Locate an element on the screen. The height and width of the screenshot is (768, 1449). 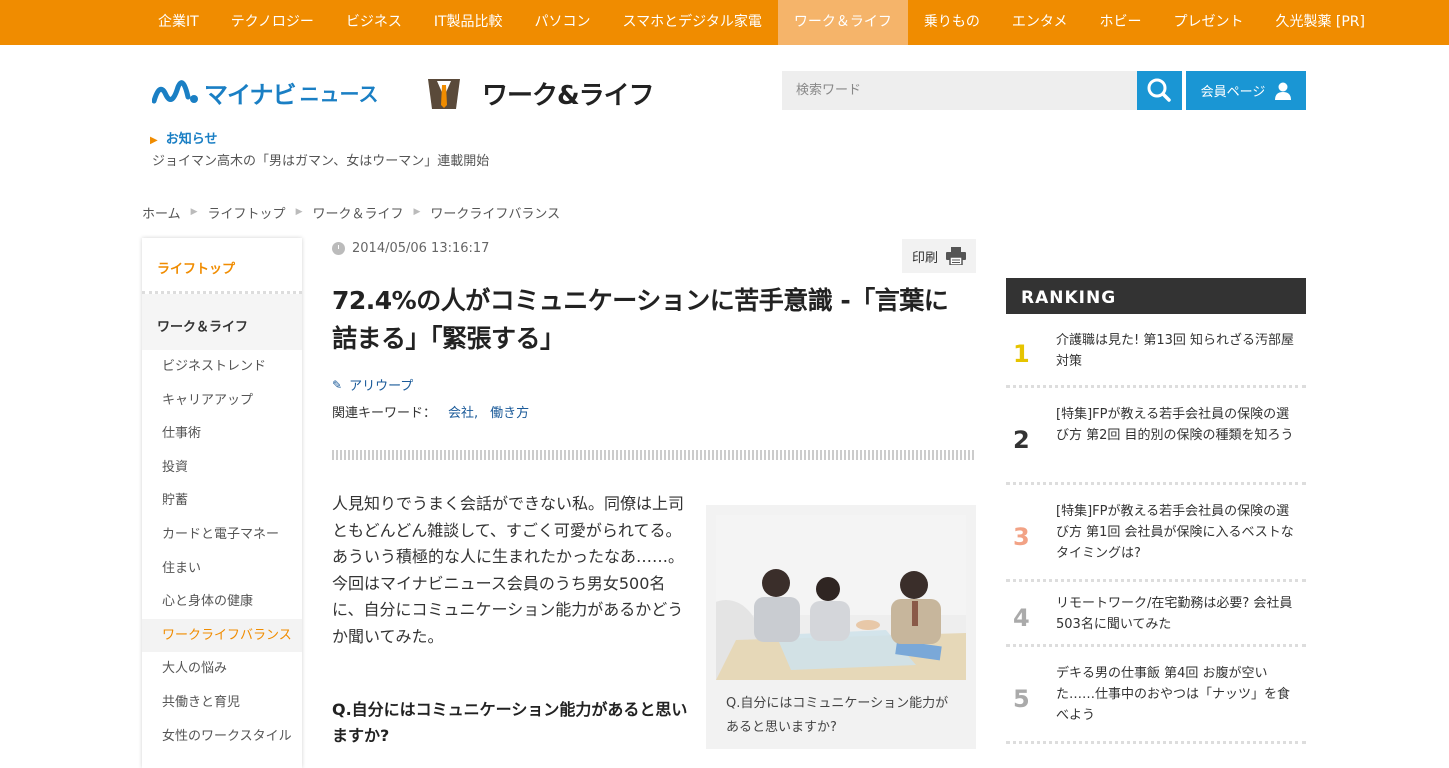
article-title: 72.4%の人がコミュニケーションに苦手意識 -「言葉に詰まる」「緊張する」 is located at coordinates (640, 319).